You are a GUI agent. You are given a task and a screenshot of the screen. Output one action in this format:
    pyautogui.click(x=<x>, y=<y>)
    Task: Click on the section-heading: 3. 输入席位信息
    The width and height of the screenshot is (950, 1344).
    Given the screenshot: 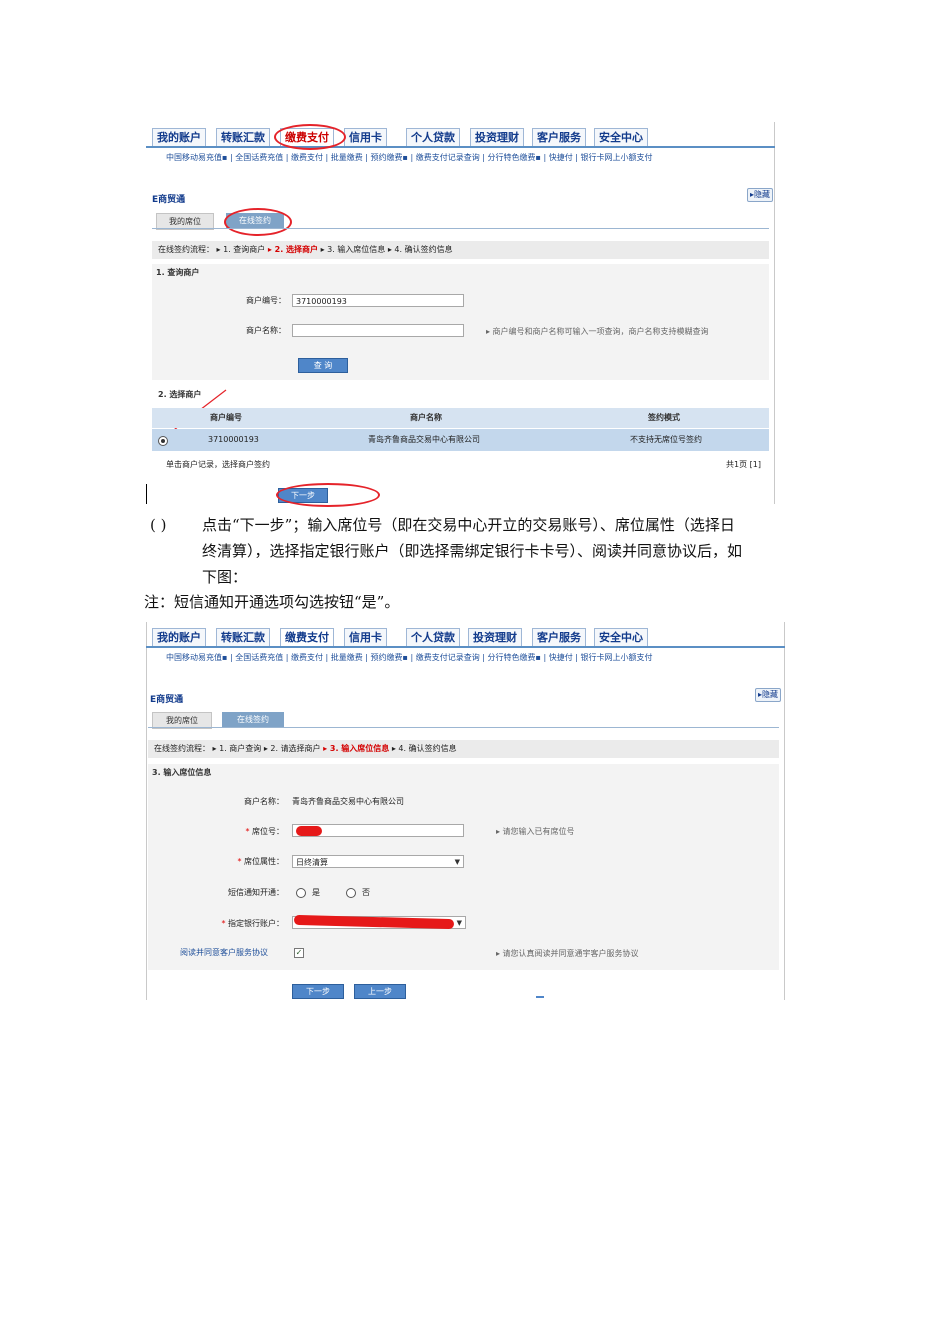 What is the action you would take?
    pyautogui.click(x=182, y=772)
    